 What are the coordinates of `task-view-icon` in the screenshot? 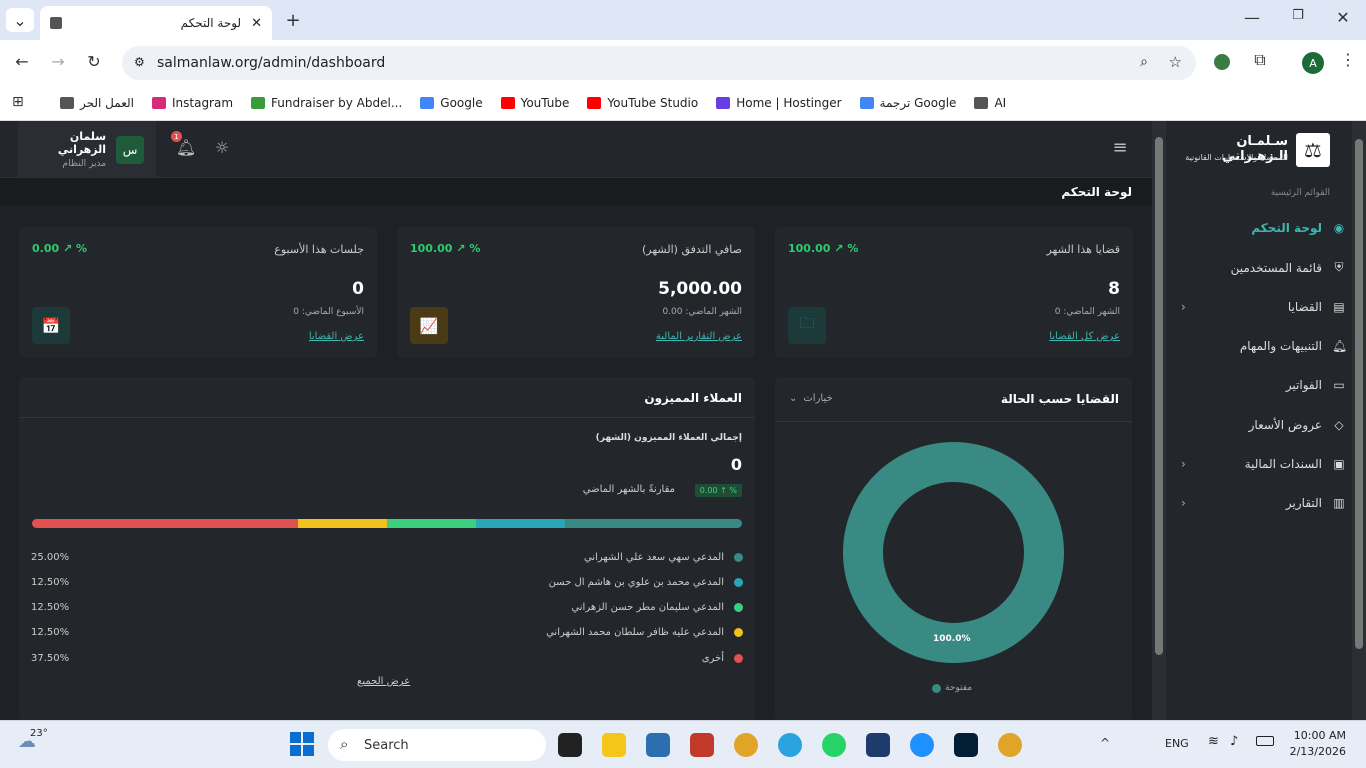 It's located at (570, 745).